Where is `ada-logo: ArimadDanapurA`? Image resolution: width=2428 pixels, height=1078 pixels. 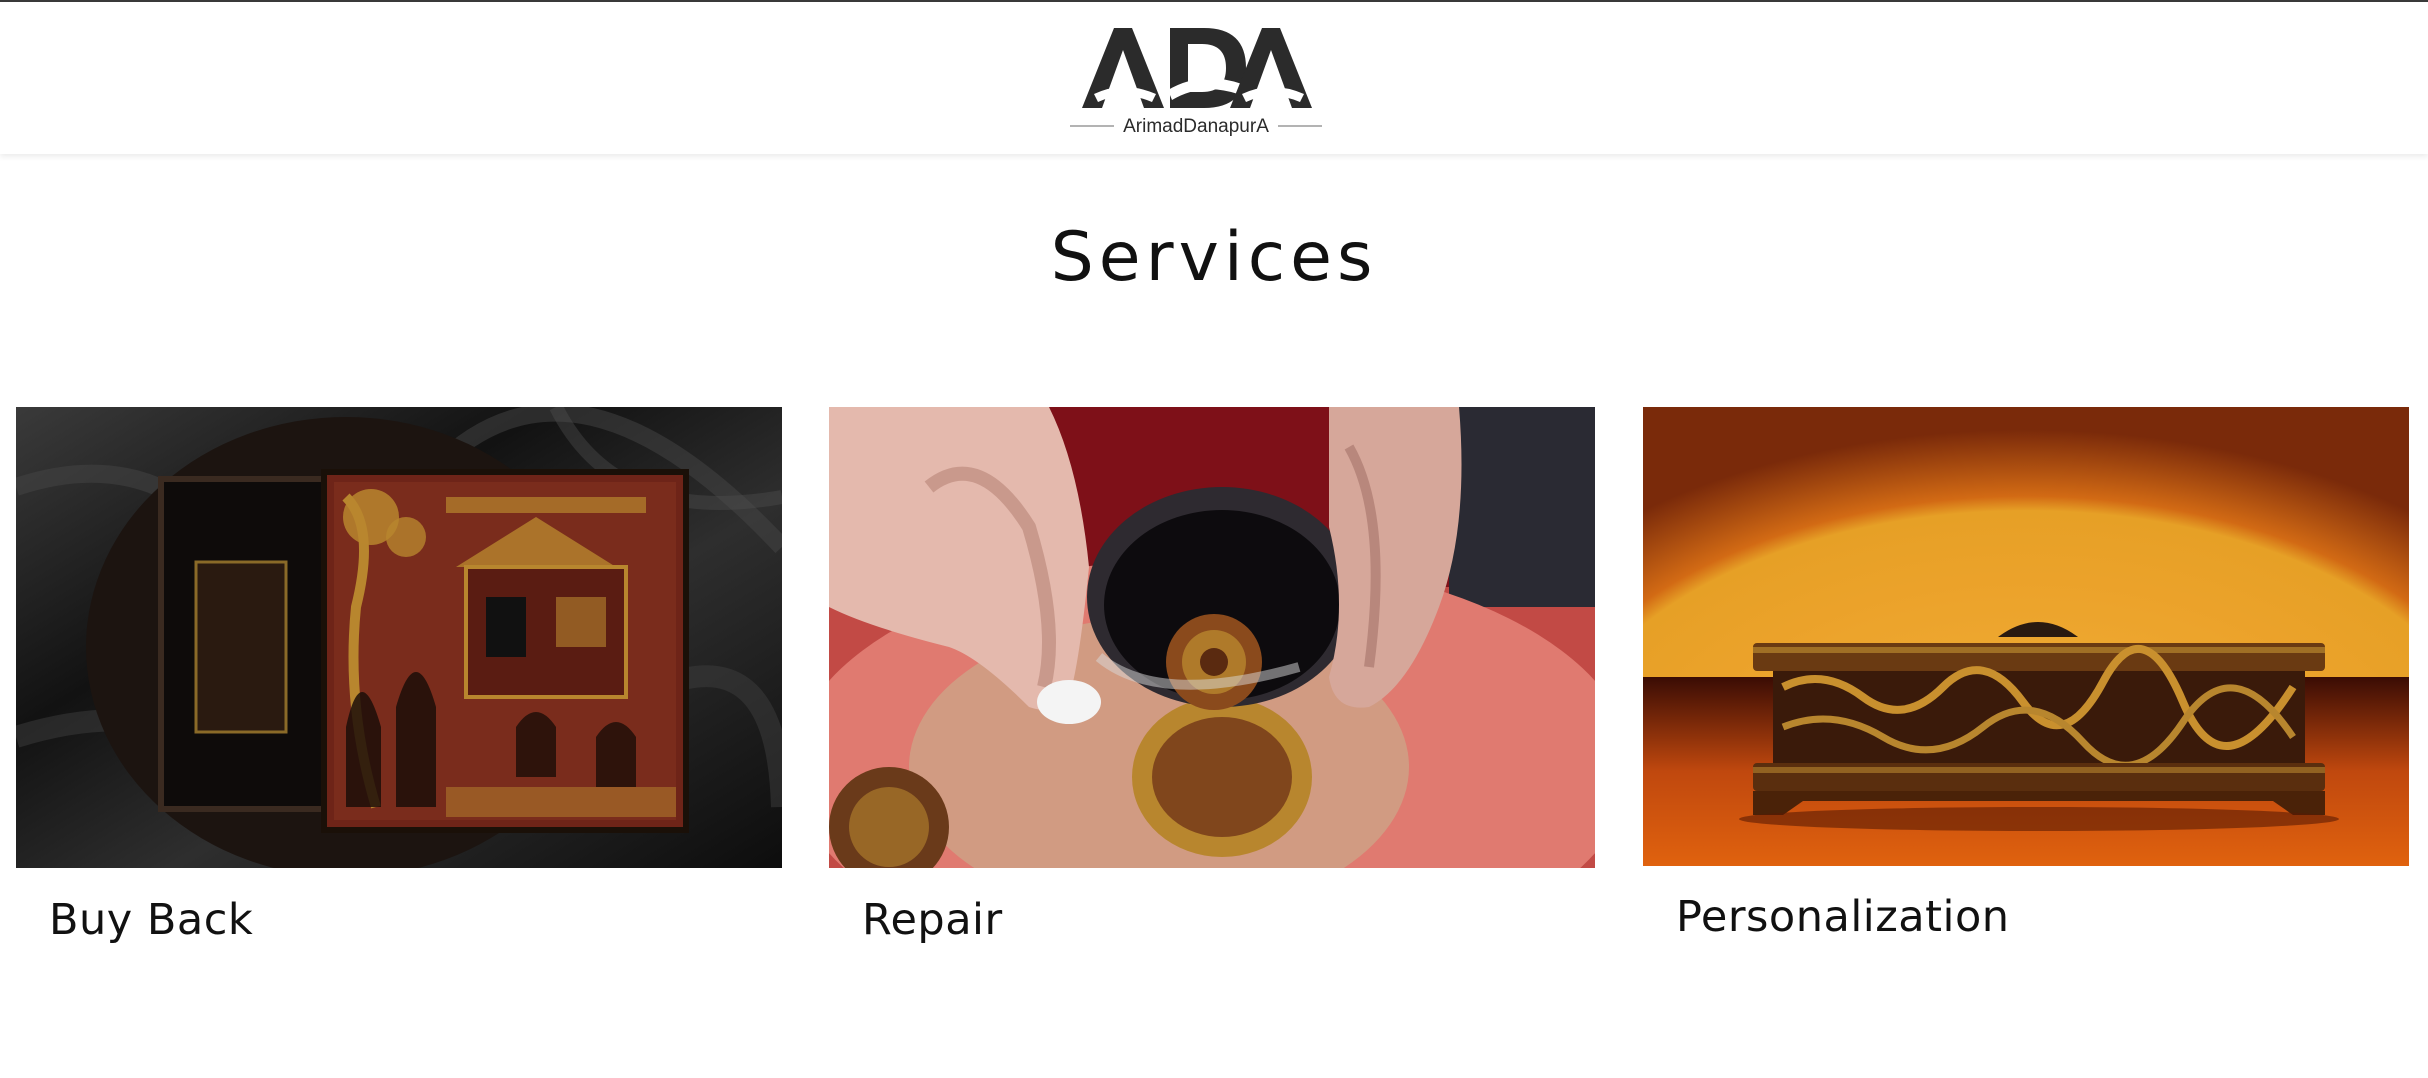 ada-logo: ArimadDanapurA is located at coordinates (1196, 79).